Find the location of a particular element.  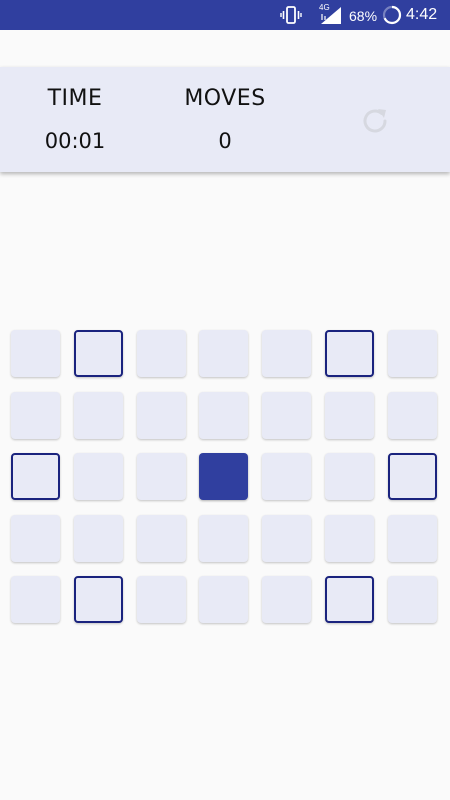

tile-r2-c6-empty is located at coordinates (349, 415).